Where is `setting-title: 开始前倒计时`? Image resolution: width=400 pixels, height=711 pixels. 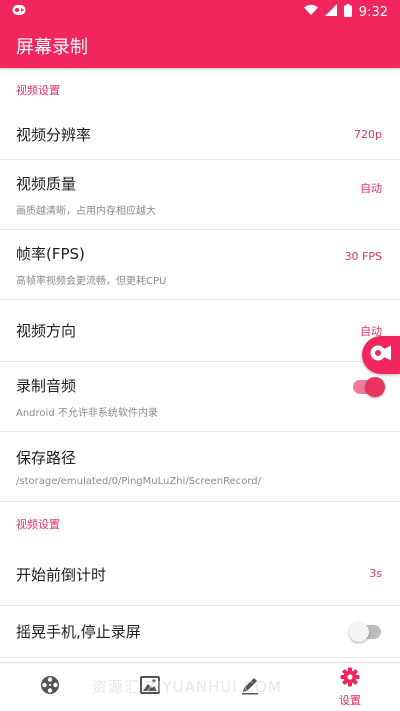
setting-title: 开始前倒计时 is located at coordinates (61, 575).